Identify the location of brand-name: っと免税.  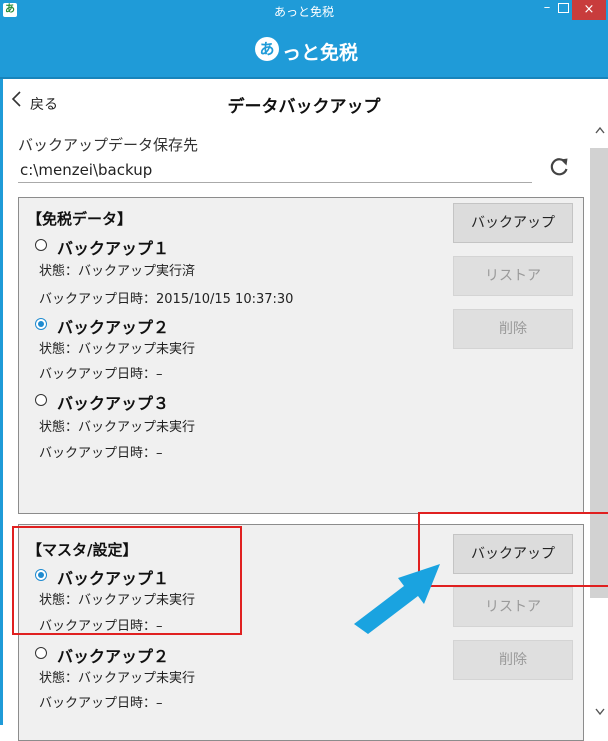
(320, 53).